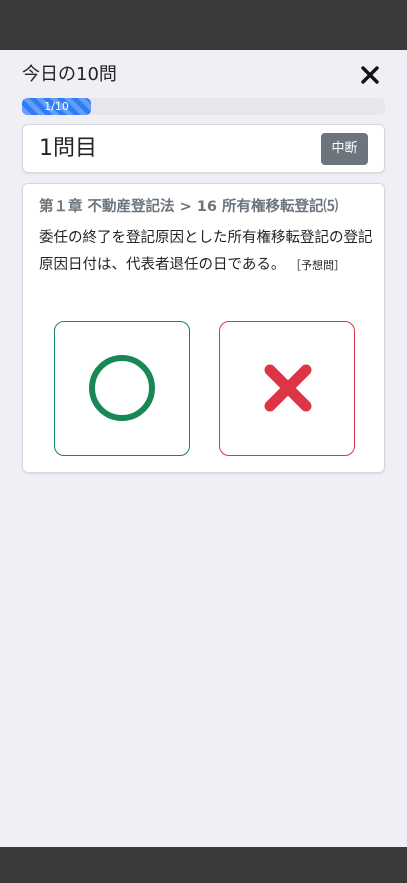 The width and height of the screenshot is (407, 883). I want to click on question-number-card: 1問目 中断, so click(203, 148).